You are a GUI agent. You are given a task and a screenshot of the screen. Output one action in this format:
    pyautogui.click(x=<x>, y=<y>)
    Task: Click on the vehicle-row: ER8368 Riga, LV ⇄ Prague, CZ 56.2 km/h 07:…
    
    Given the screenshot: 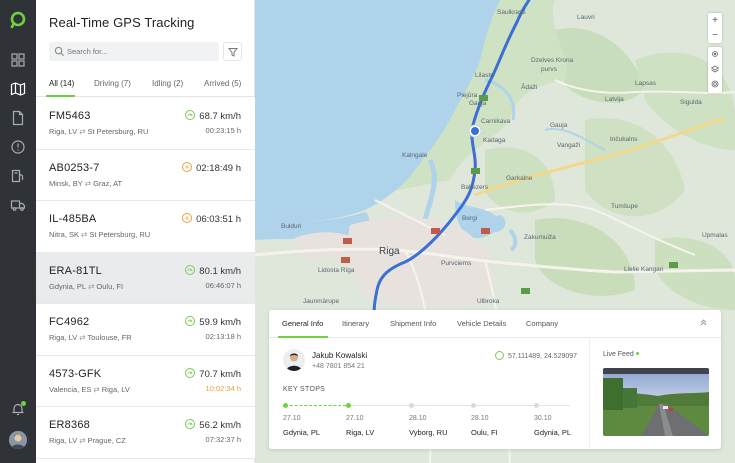 What is the action you would take?
    pyautogui.click(x=145, y=433)
    